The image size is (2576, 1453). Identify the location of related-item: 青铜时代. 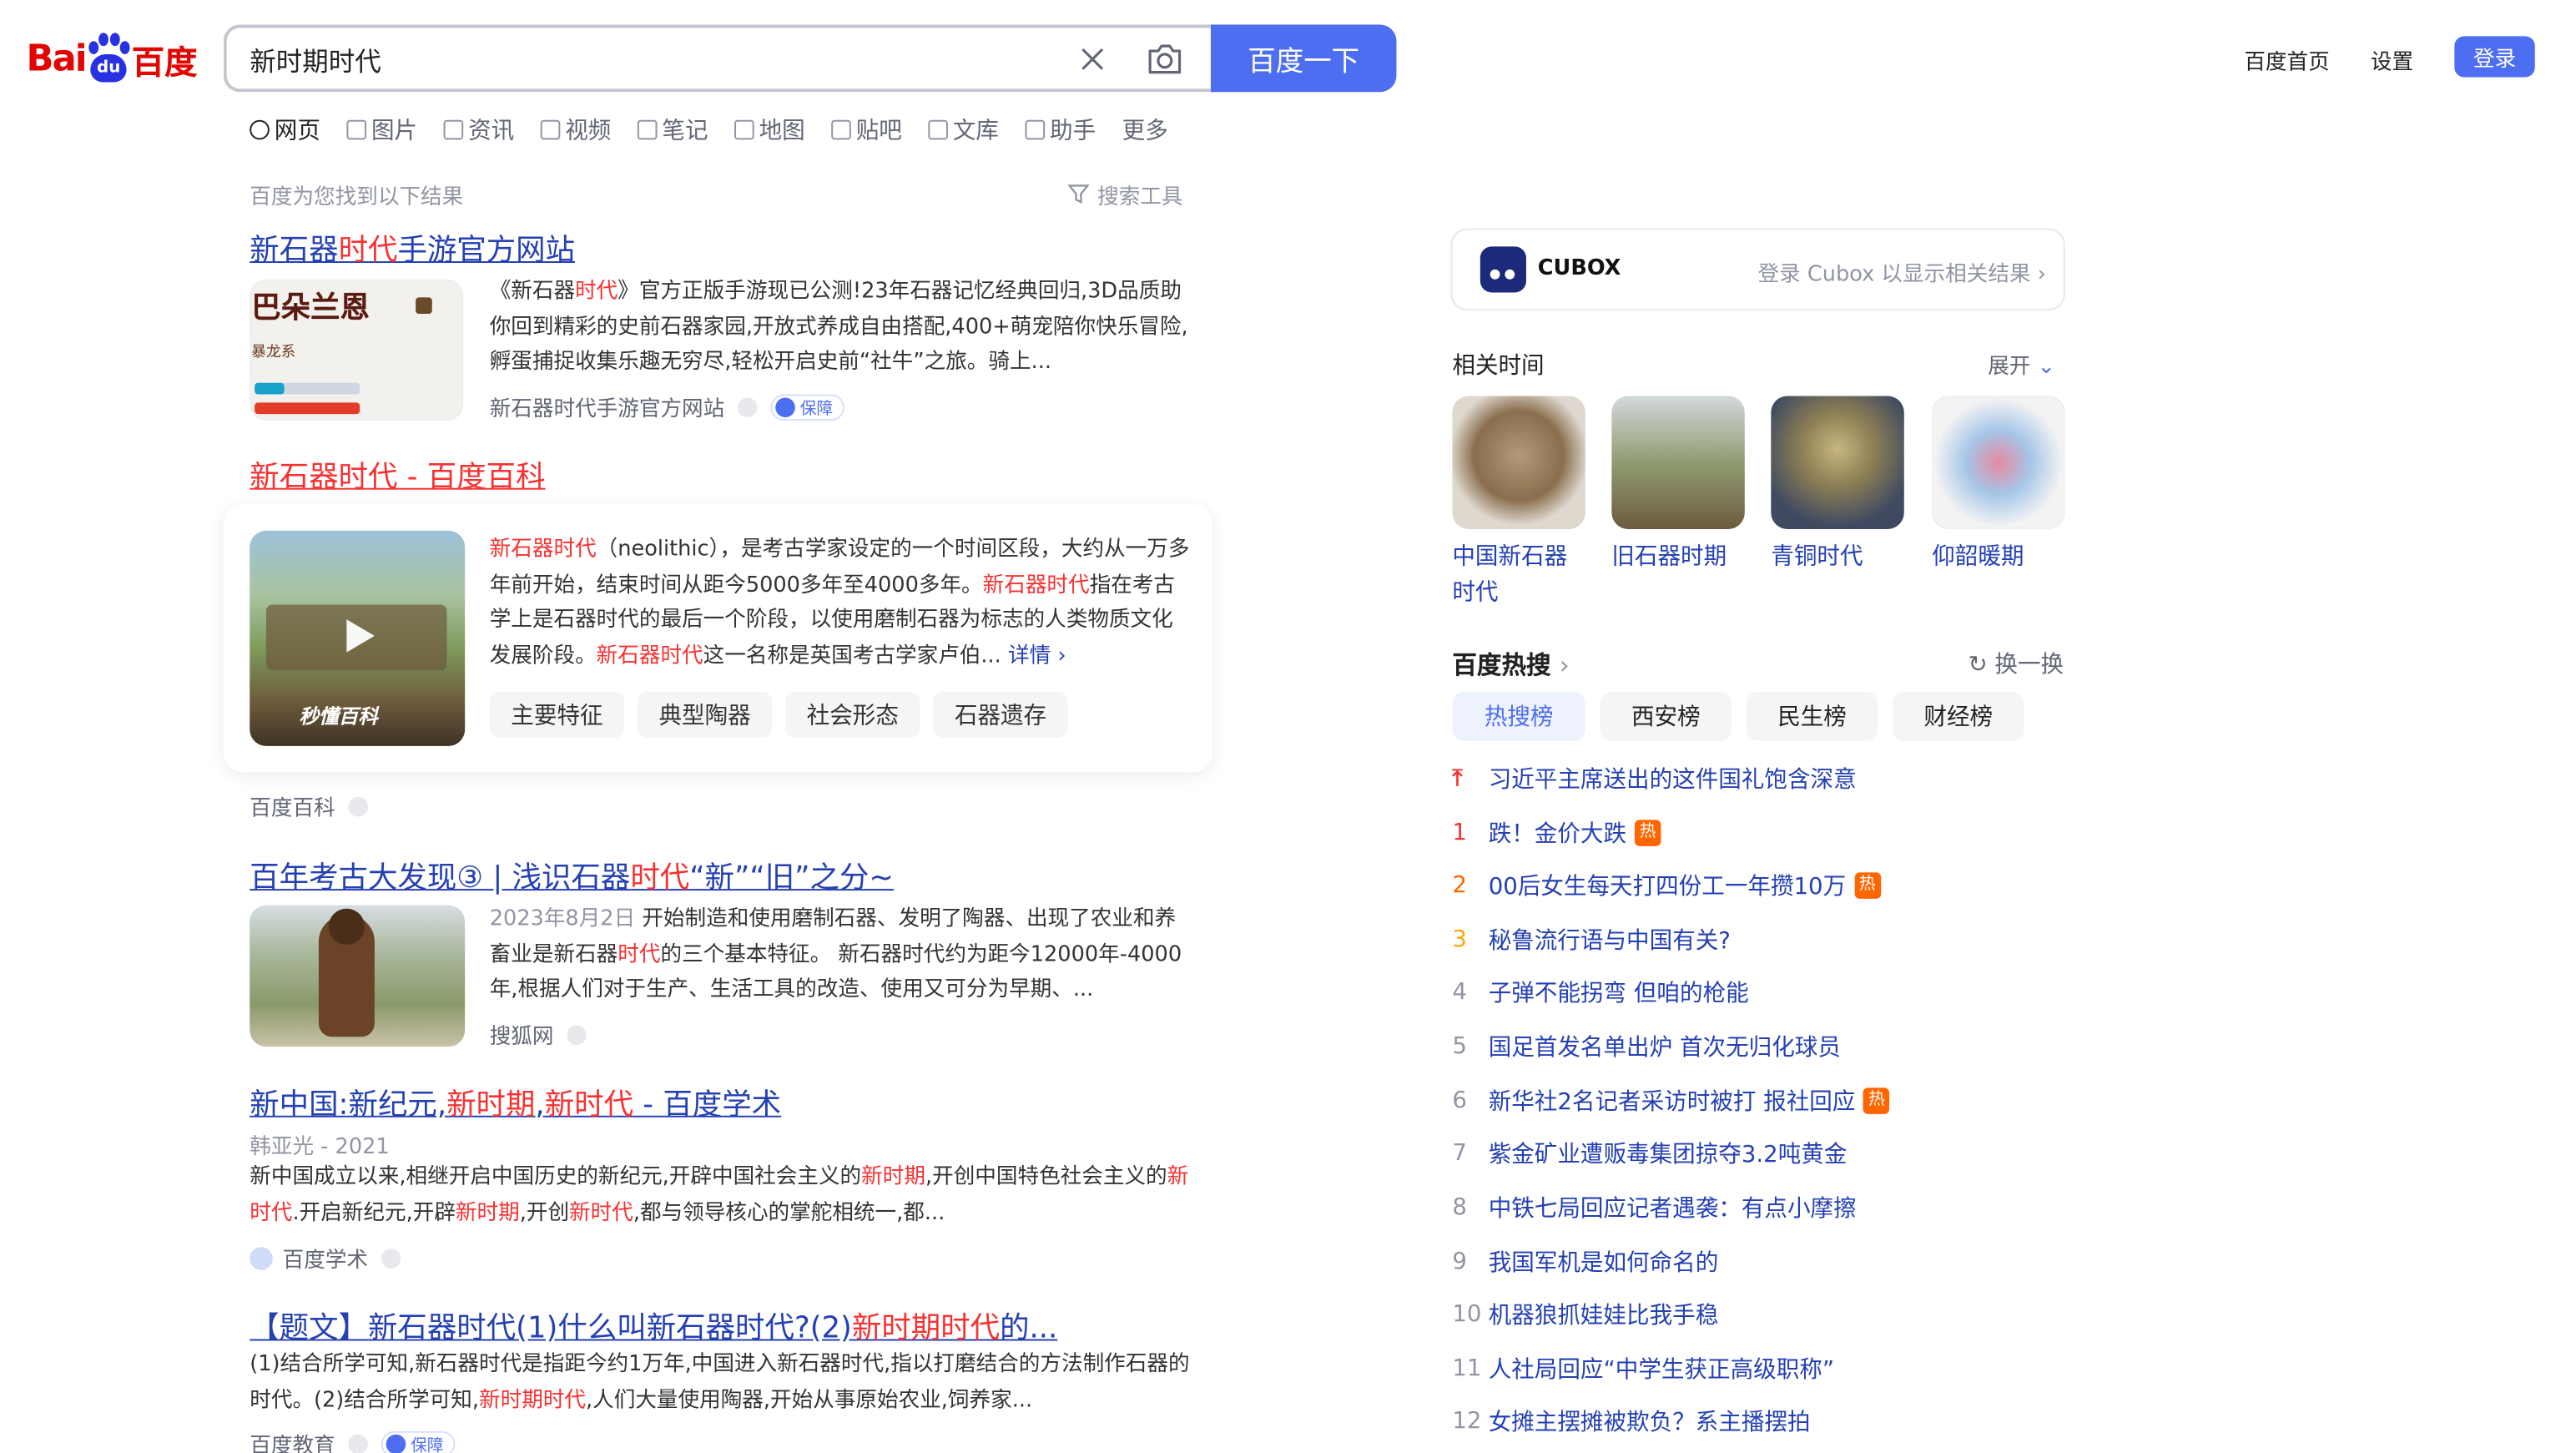
(1837, 485).